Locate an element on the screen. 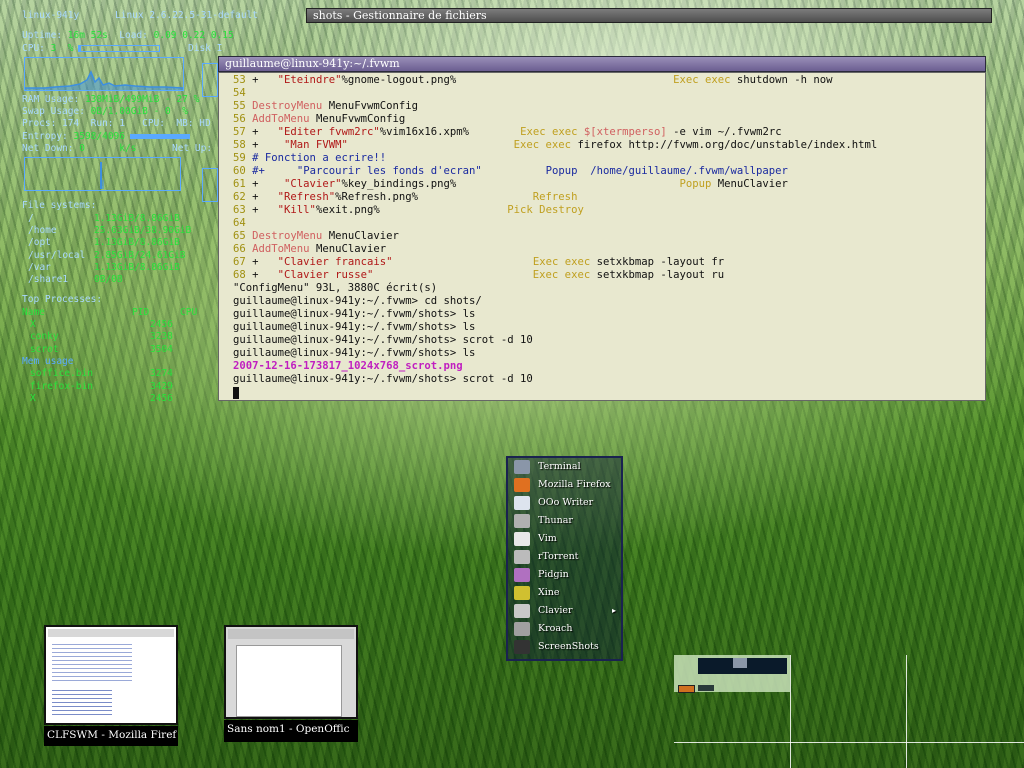 Image resolution: width=1024 pixels, height=768 pixels. screenshot-icon is located at coordinates (522, 647).